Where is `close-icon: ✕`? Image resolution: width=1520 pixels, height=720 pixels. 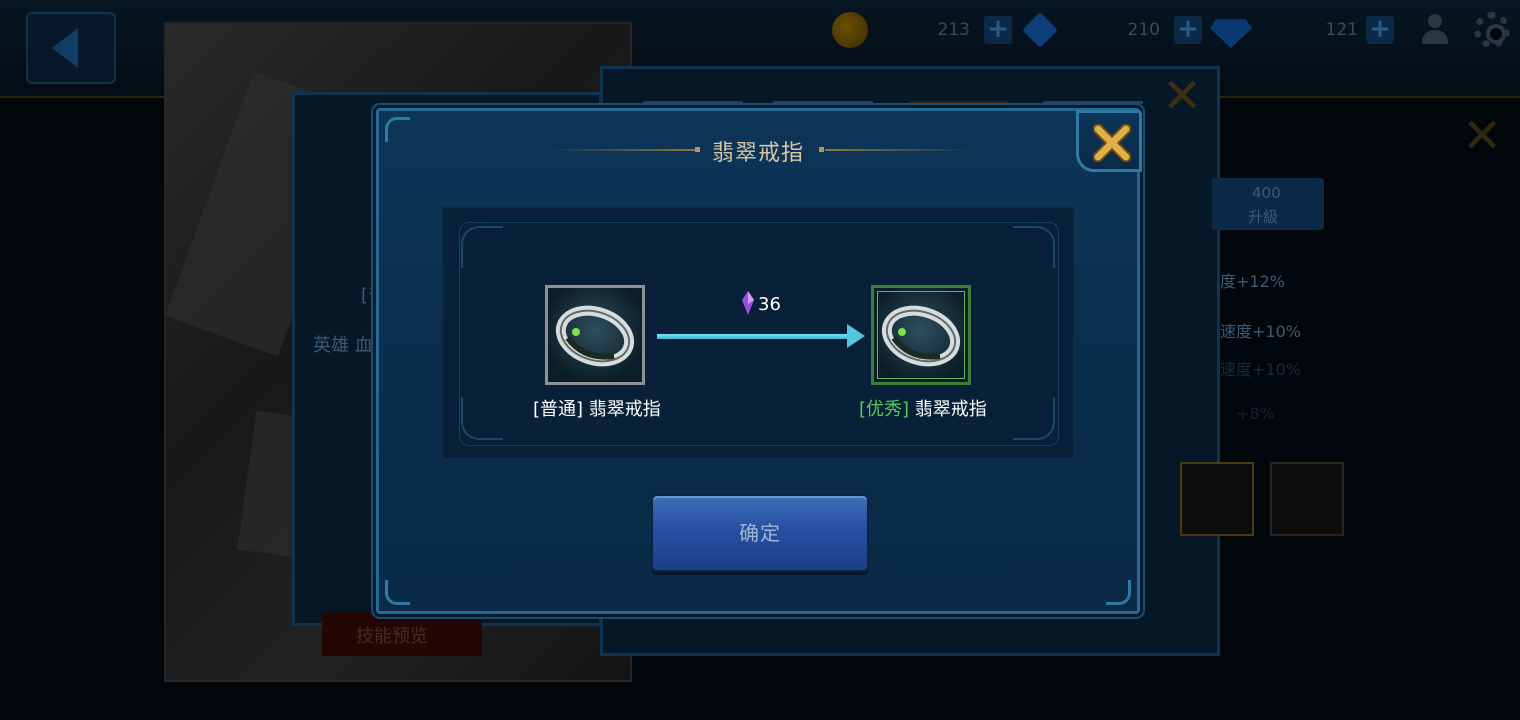
close-icon: ✕ is located at coordinates (1182, 96).